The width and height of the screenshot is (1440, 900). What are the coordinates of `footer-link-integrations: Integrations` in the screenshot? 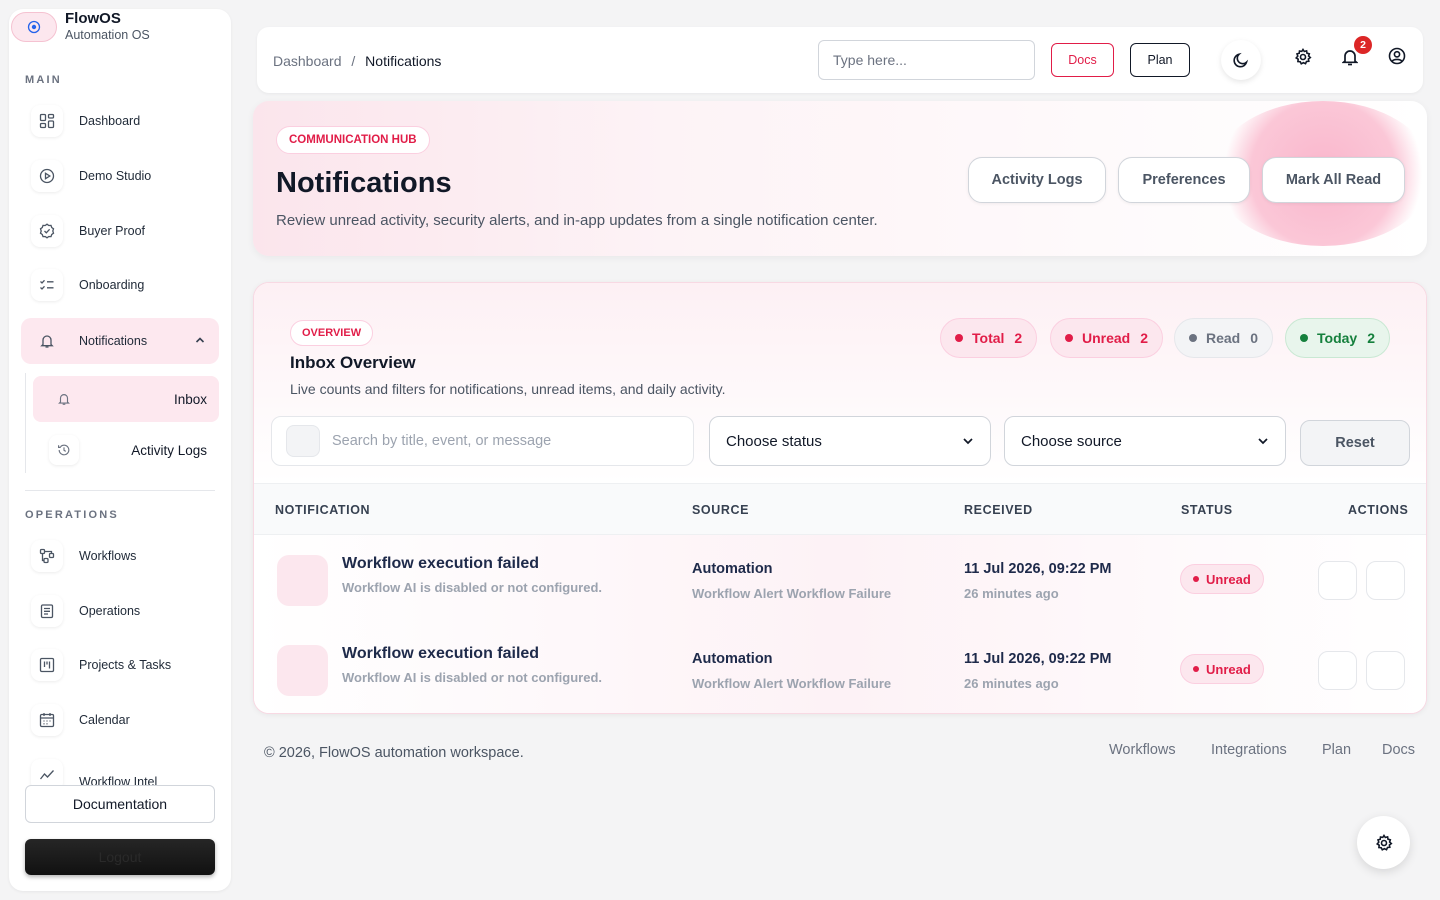 It's located at (1249, 750).